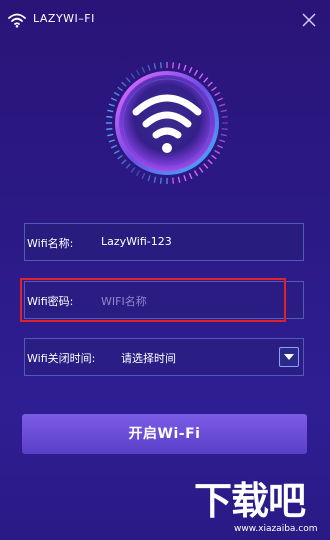 Image resolution: width=330 pixels, height=540 pixels. Describe the element at coordinates (276, 529) in the screenshot. I see `watermark-url: www.xiazaiba.com` at that location.